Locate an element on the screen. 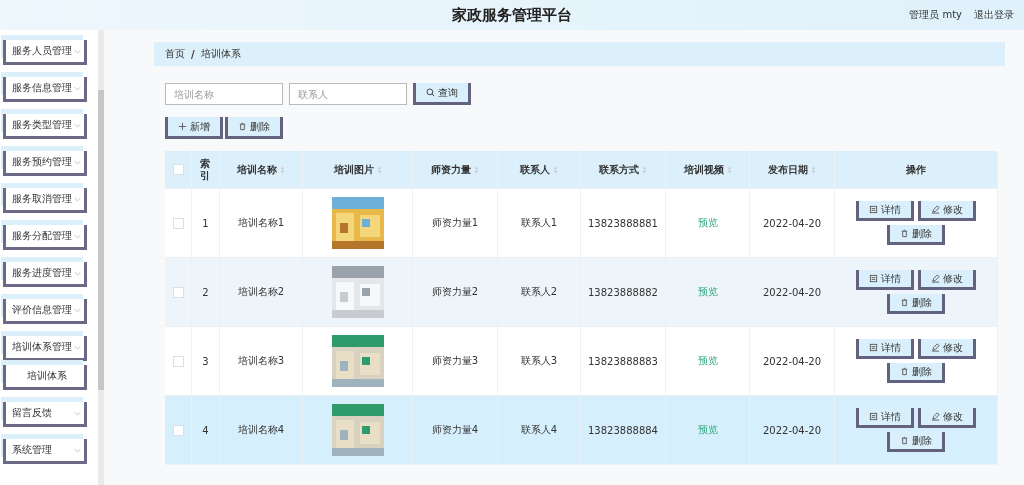  column-header: 发布日期 is located at coordinates (788, 169).